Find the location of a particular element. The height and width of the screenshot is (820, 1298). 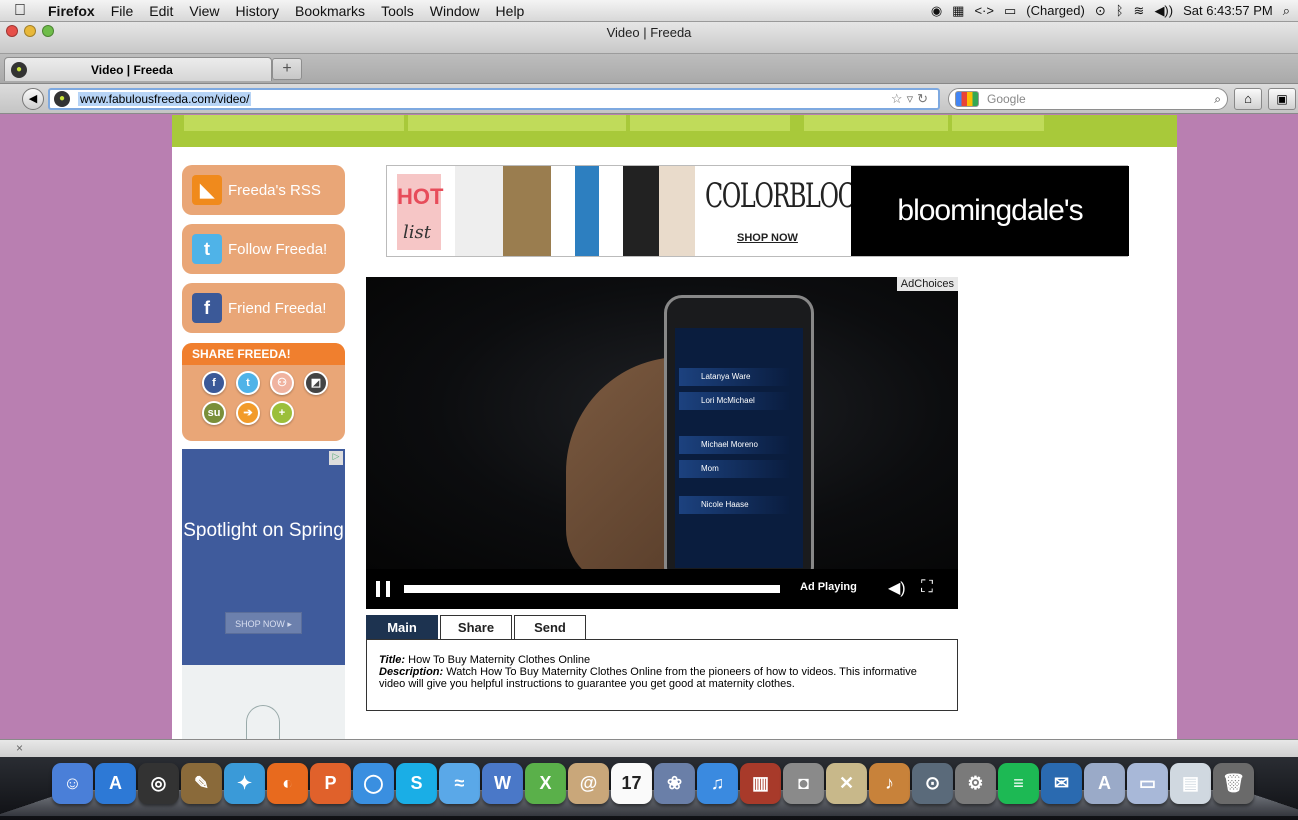

facebook-share-icon: f is located at coordinates (214, 383).